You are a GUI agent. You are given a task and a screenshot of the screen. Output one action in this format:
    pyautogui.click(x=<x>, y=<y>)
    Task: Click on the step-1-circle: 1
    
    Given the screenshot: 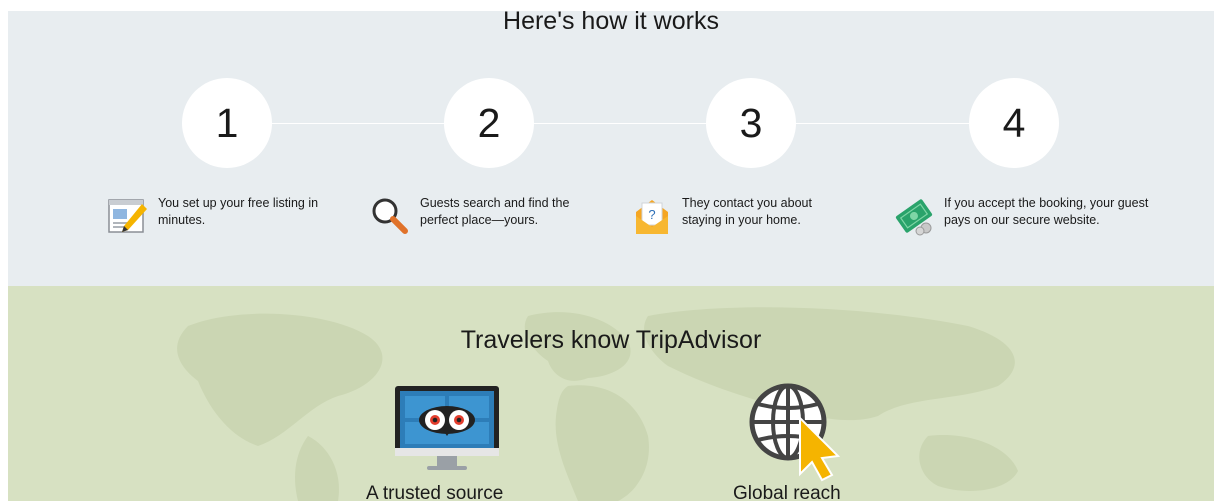 What is the action you would take?
    pyautogui.click(x=227, y=123)
    